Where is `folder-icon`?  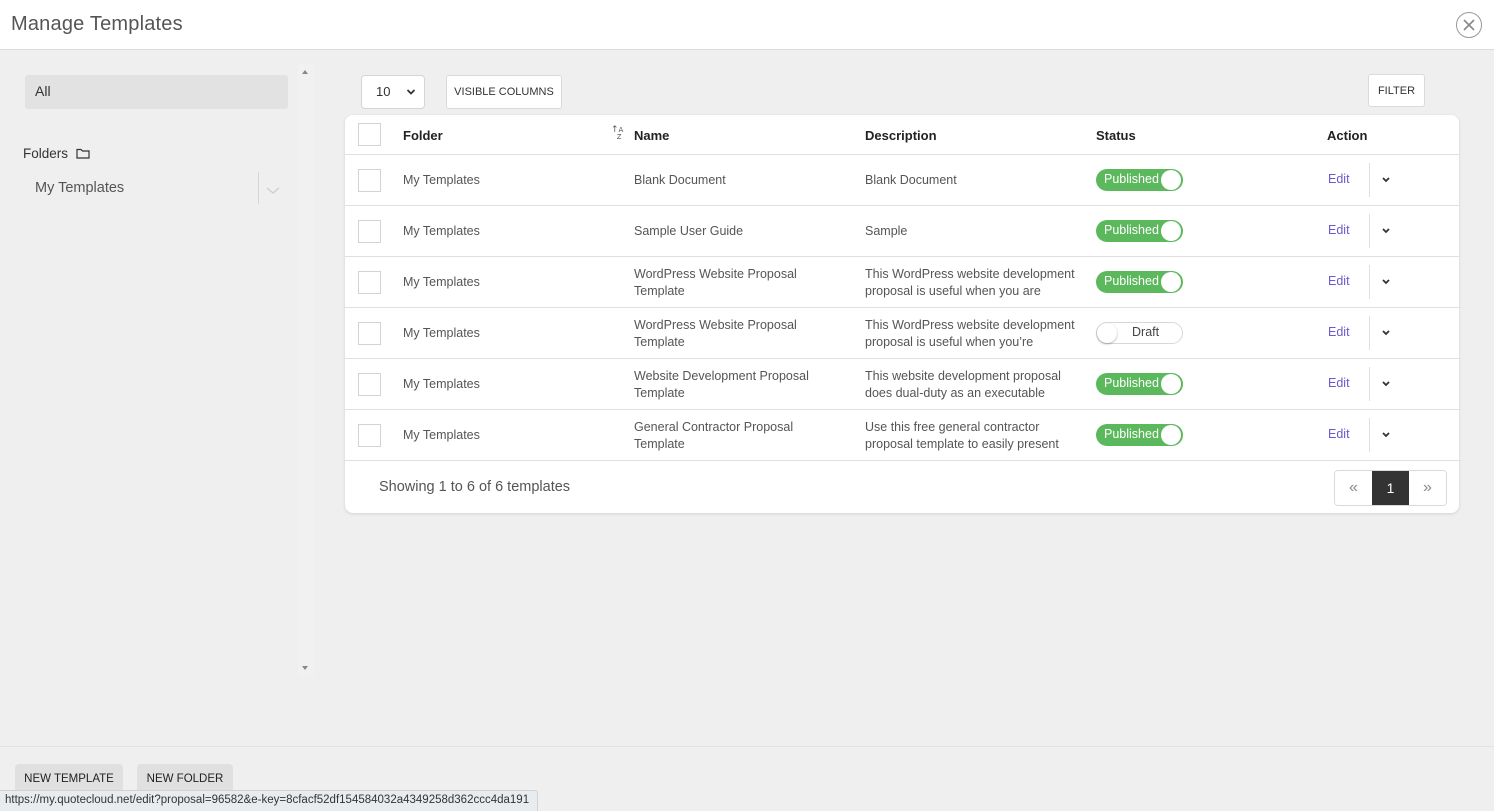 folder-icon is located at coordinates (83, 153).